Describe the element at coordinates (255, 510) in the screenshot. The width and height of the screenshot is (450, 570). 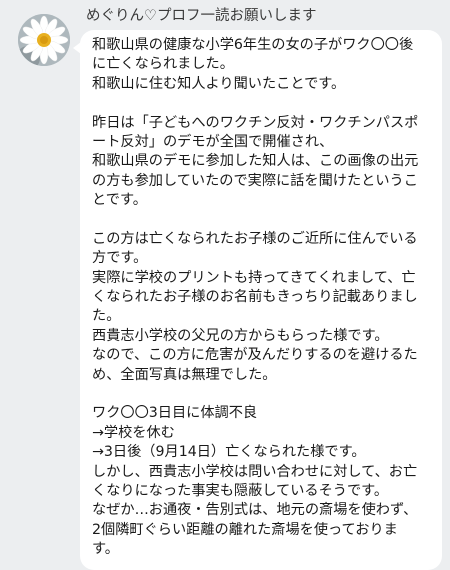
I see `message-line: なぜか…お通夜・告別式は、地元の斎場を使わず、` at that location.